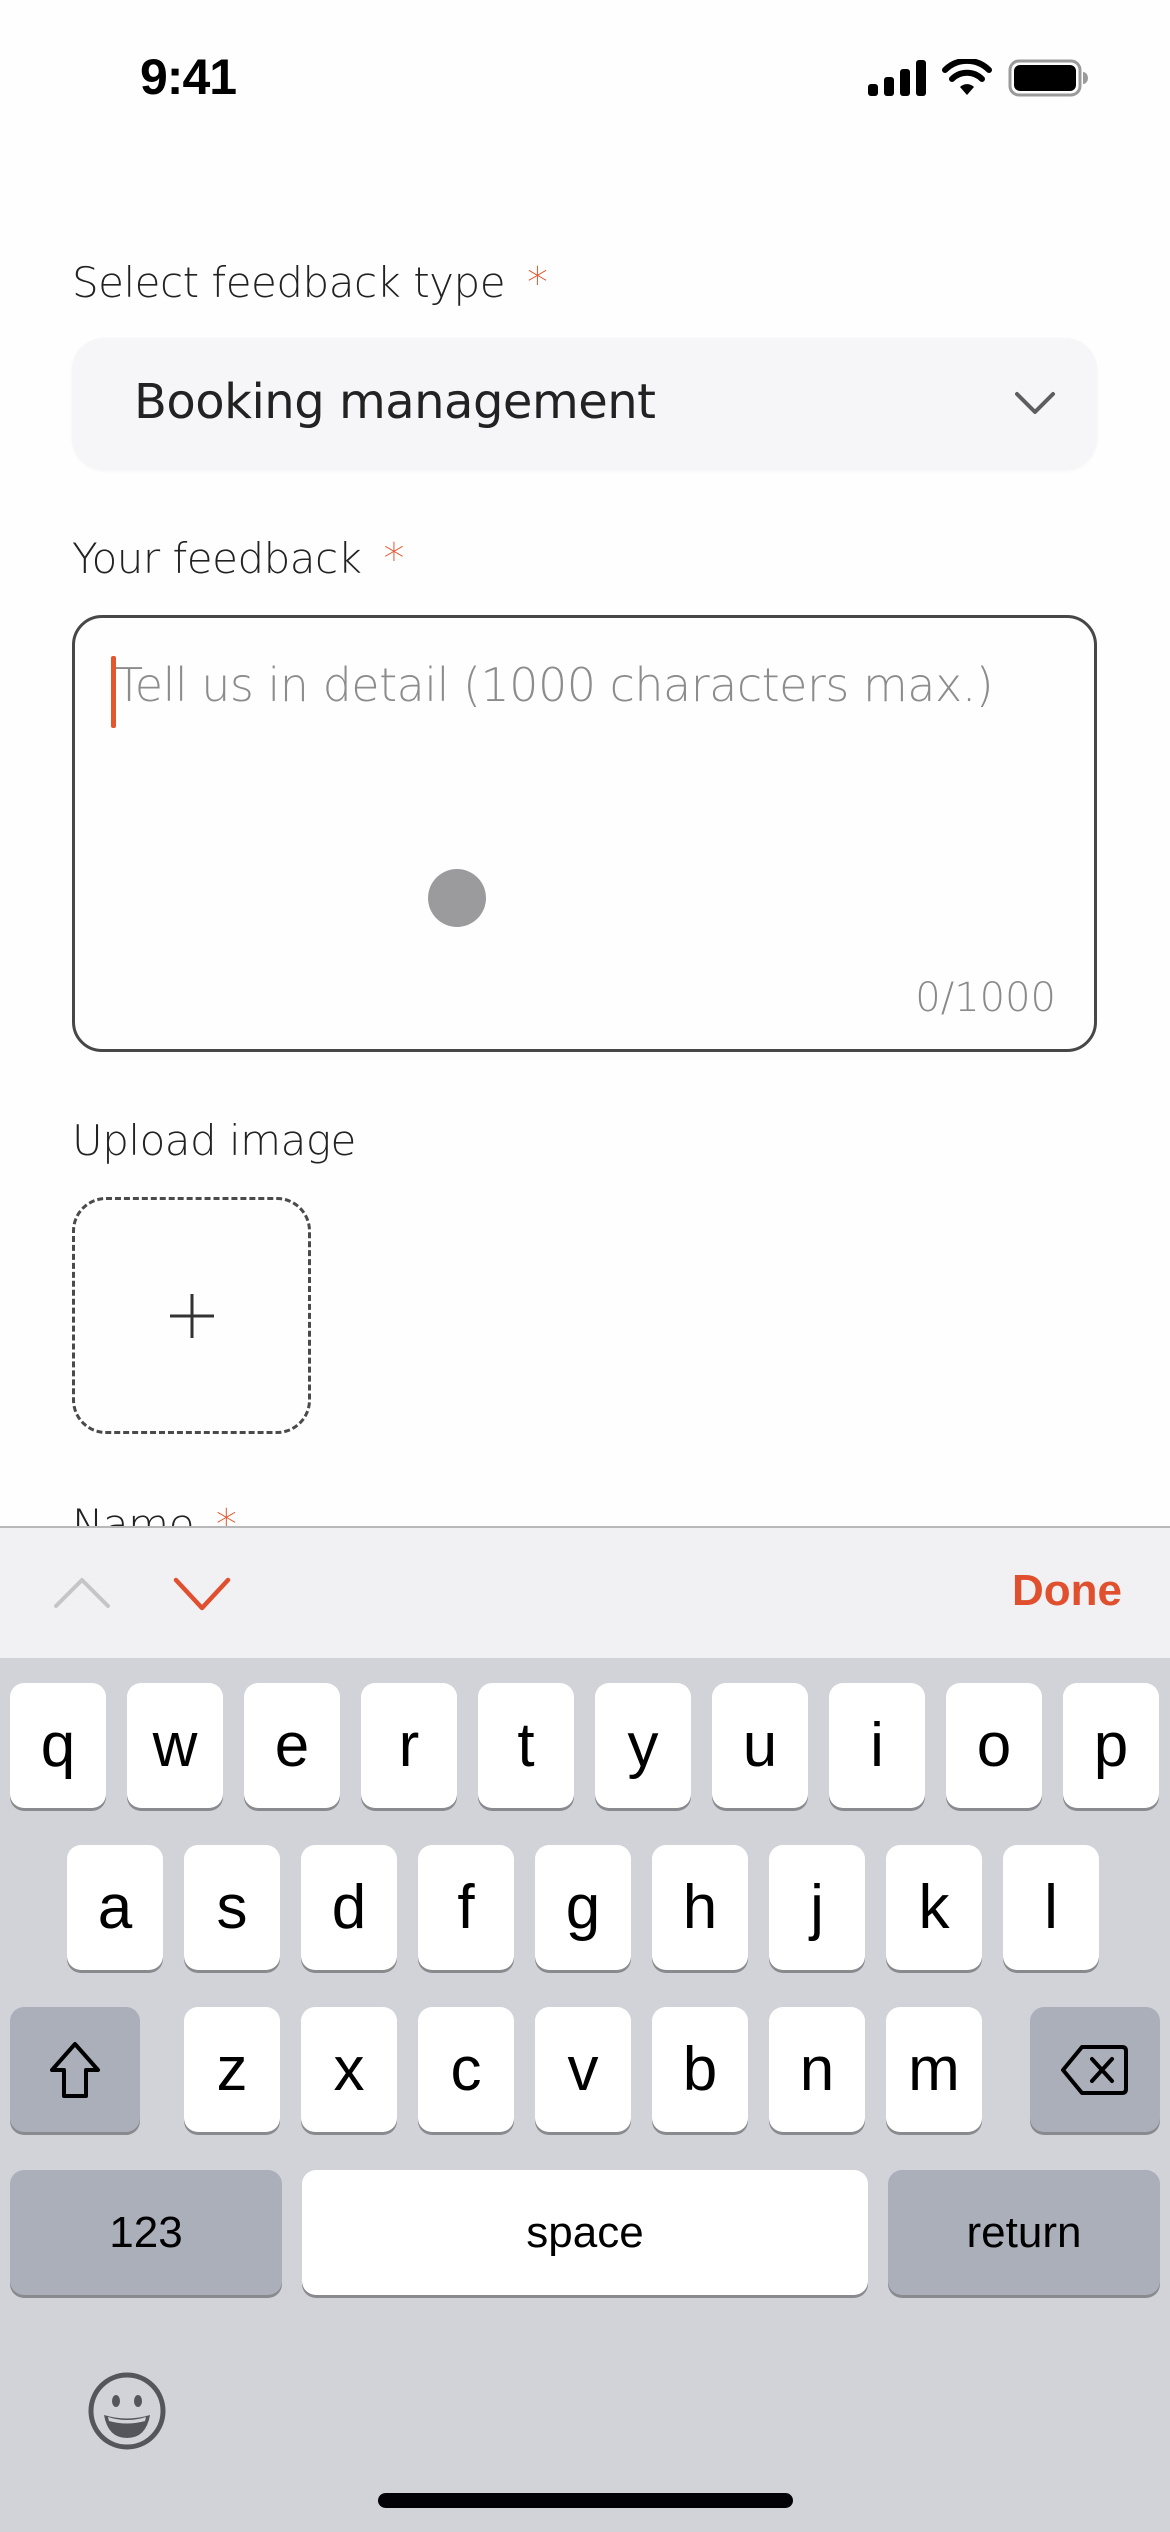  I want to click on feedback-type-dropdown: Booking management, so click(584, 404).